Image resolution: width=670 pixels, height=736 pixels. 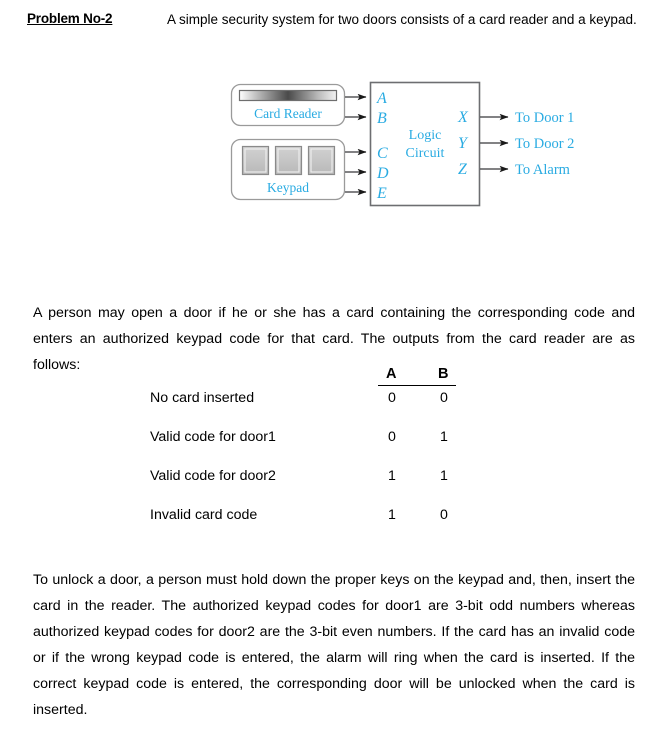 I want to click on output-destination-alarm: To Alarm, so click(x=543, y=170).